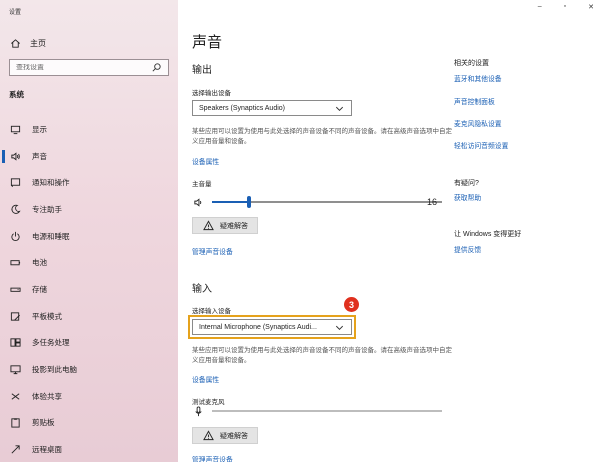 The width and height of the screenshot is (600, 462). What do you see at coordinates (15, 13) in the screenshot?
I see `window-title: 设置` at bounding box center [15, 13].